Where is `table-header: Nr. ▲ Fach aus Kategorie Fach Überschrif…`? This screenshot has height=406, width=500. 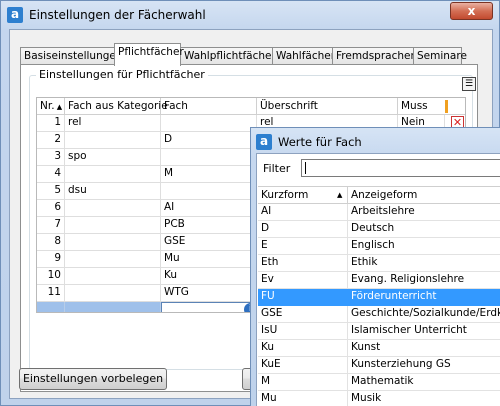
table-header: Nr. ▲ Fach aus Kategorie Fach Überschrif… is located at coordinates (251, 106).